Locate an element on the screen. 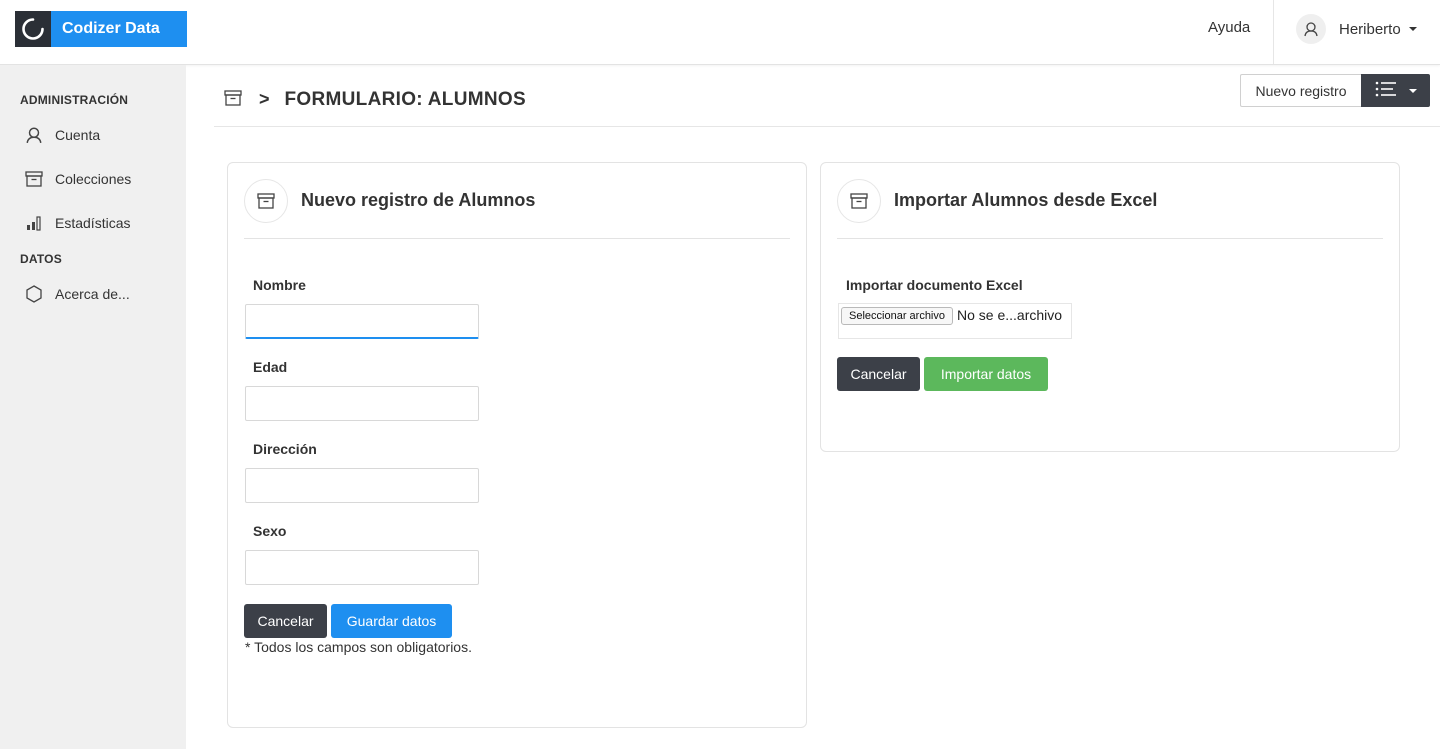 The height and width of the screenshot is (749, 1440). file-status: No se e...archivo is located at coordinates (1010, 315).